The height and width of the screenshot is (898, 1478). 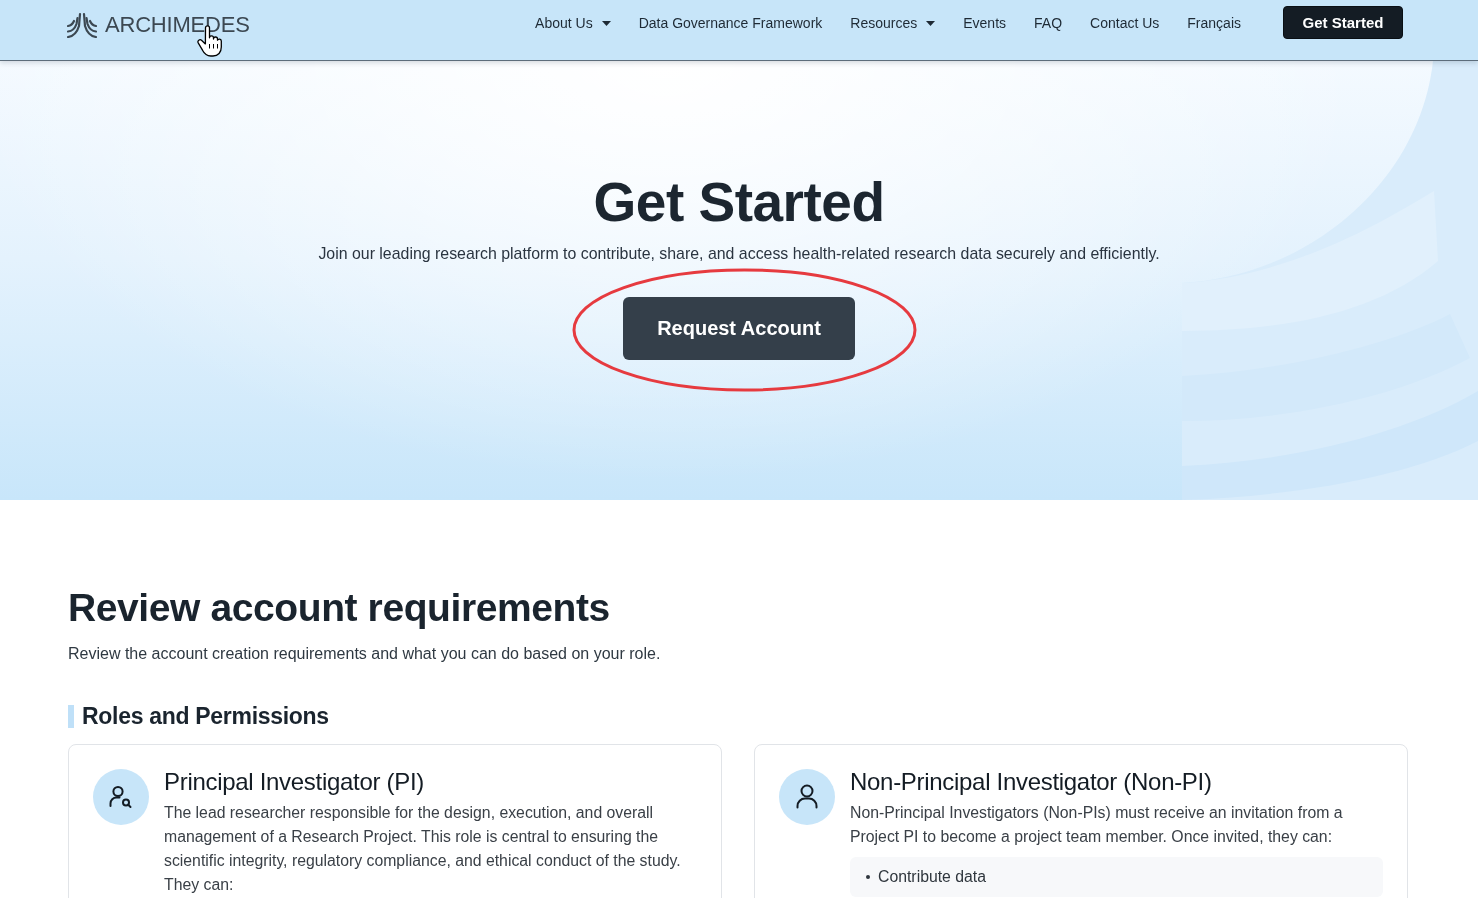 I want to click on role-title: Principal Investigator (PI), so click(x=294, y=782).